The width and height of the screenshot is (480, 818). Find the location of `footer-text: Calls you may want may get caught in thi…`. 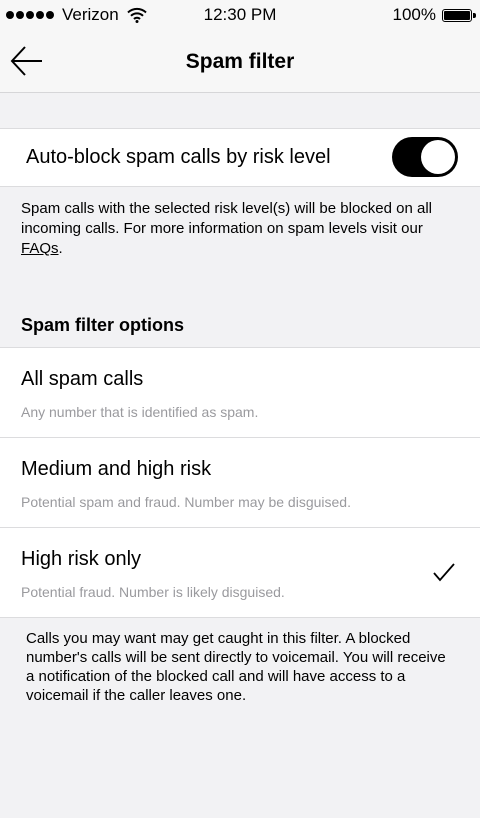

footer-text: Calls you may want may get caught in thi… is located at coordinates (236, 667).